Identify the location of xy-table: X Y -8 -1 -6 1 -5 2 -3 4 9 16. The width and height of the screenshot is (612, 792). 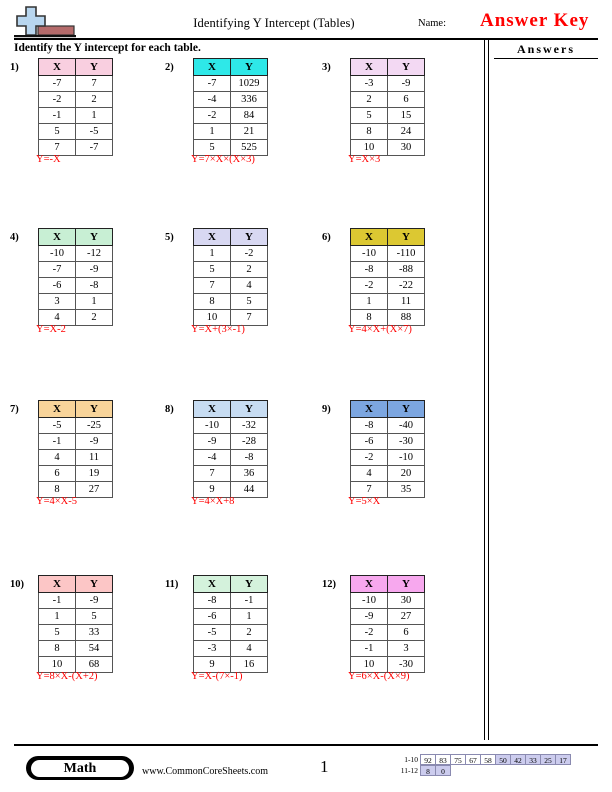
(230, 624).